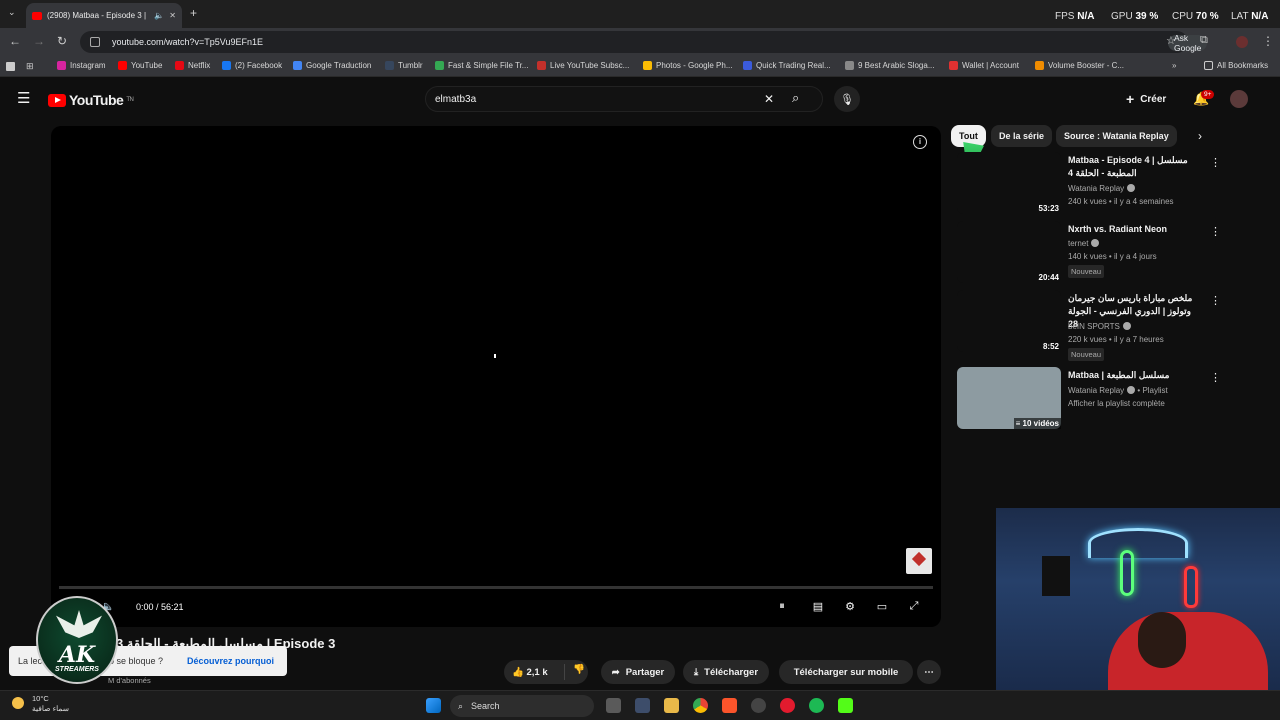  Describe the element at coordinates (62, 41) in the screenshot. I see `reload-icon: ↻` at that location.